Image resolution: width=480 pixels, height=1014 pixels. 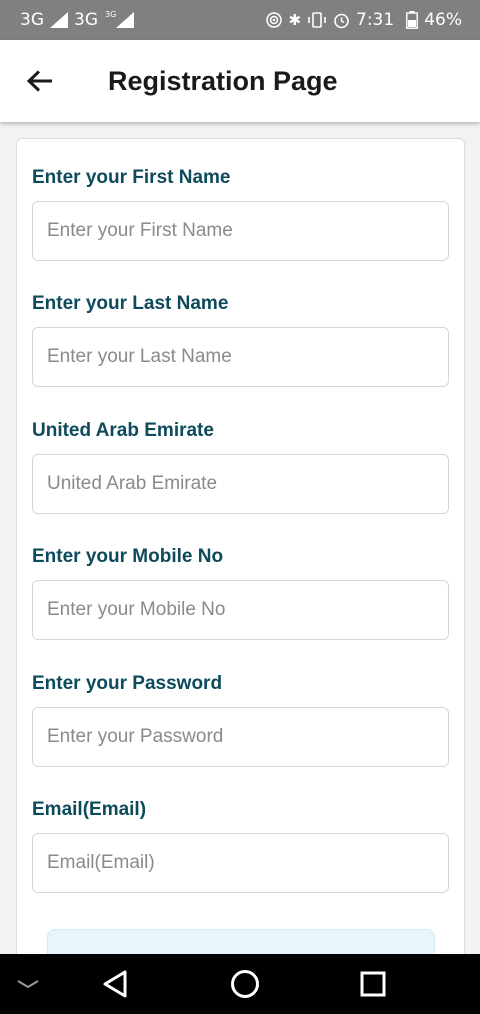 I want to click on nav-back-button, so click(x=115, y=984).